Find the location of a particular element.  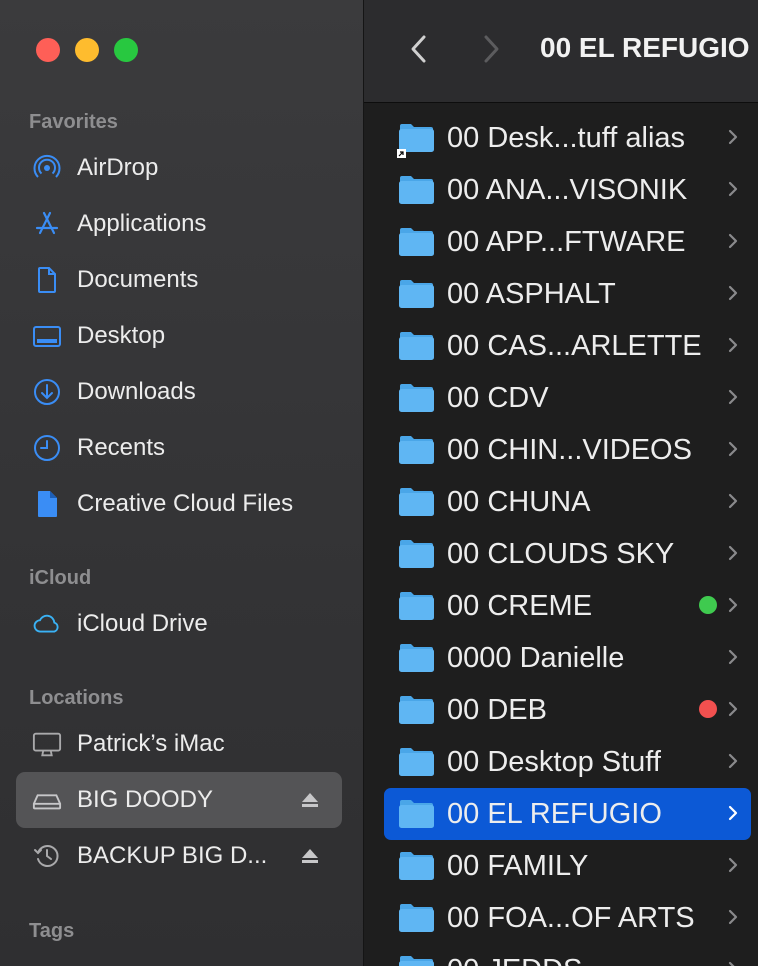

imac-icon is located at coordinates (47, 744).